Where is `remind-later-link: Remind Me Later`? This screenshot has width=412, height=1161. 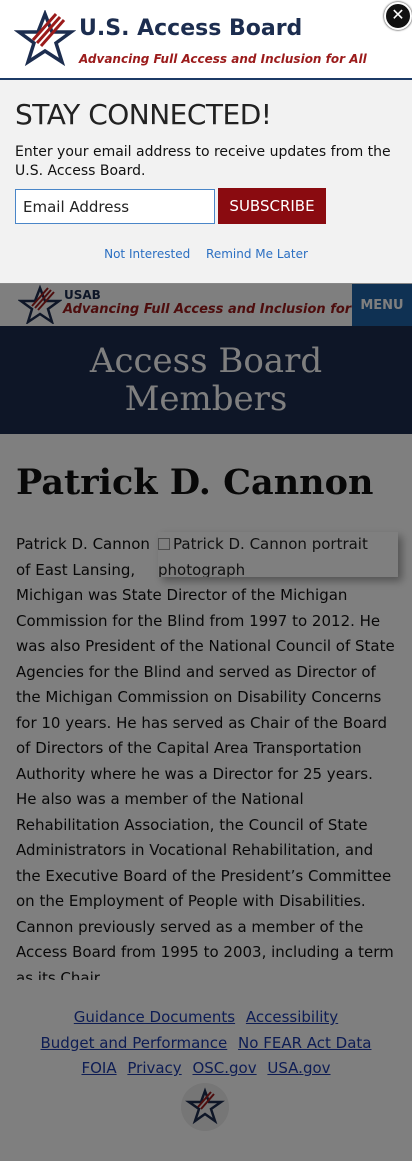 remind-later-link: Remind Me Later is located at coordinates (257, 254).